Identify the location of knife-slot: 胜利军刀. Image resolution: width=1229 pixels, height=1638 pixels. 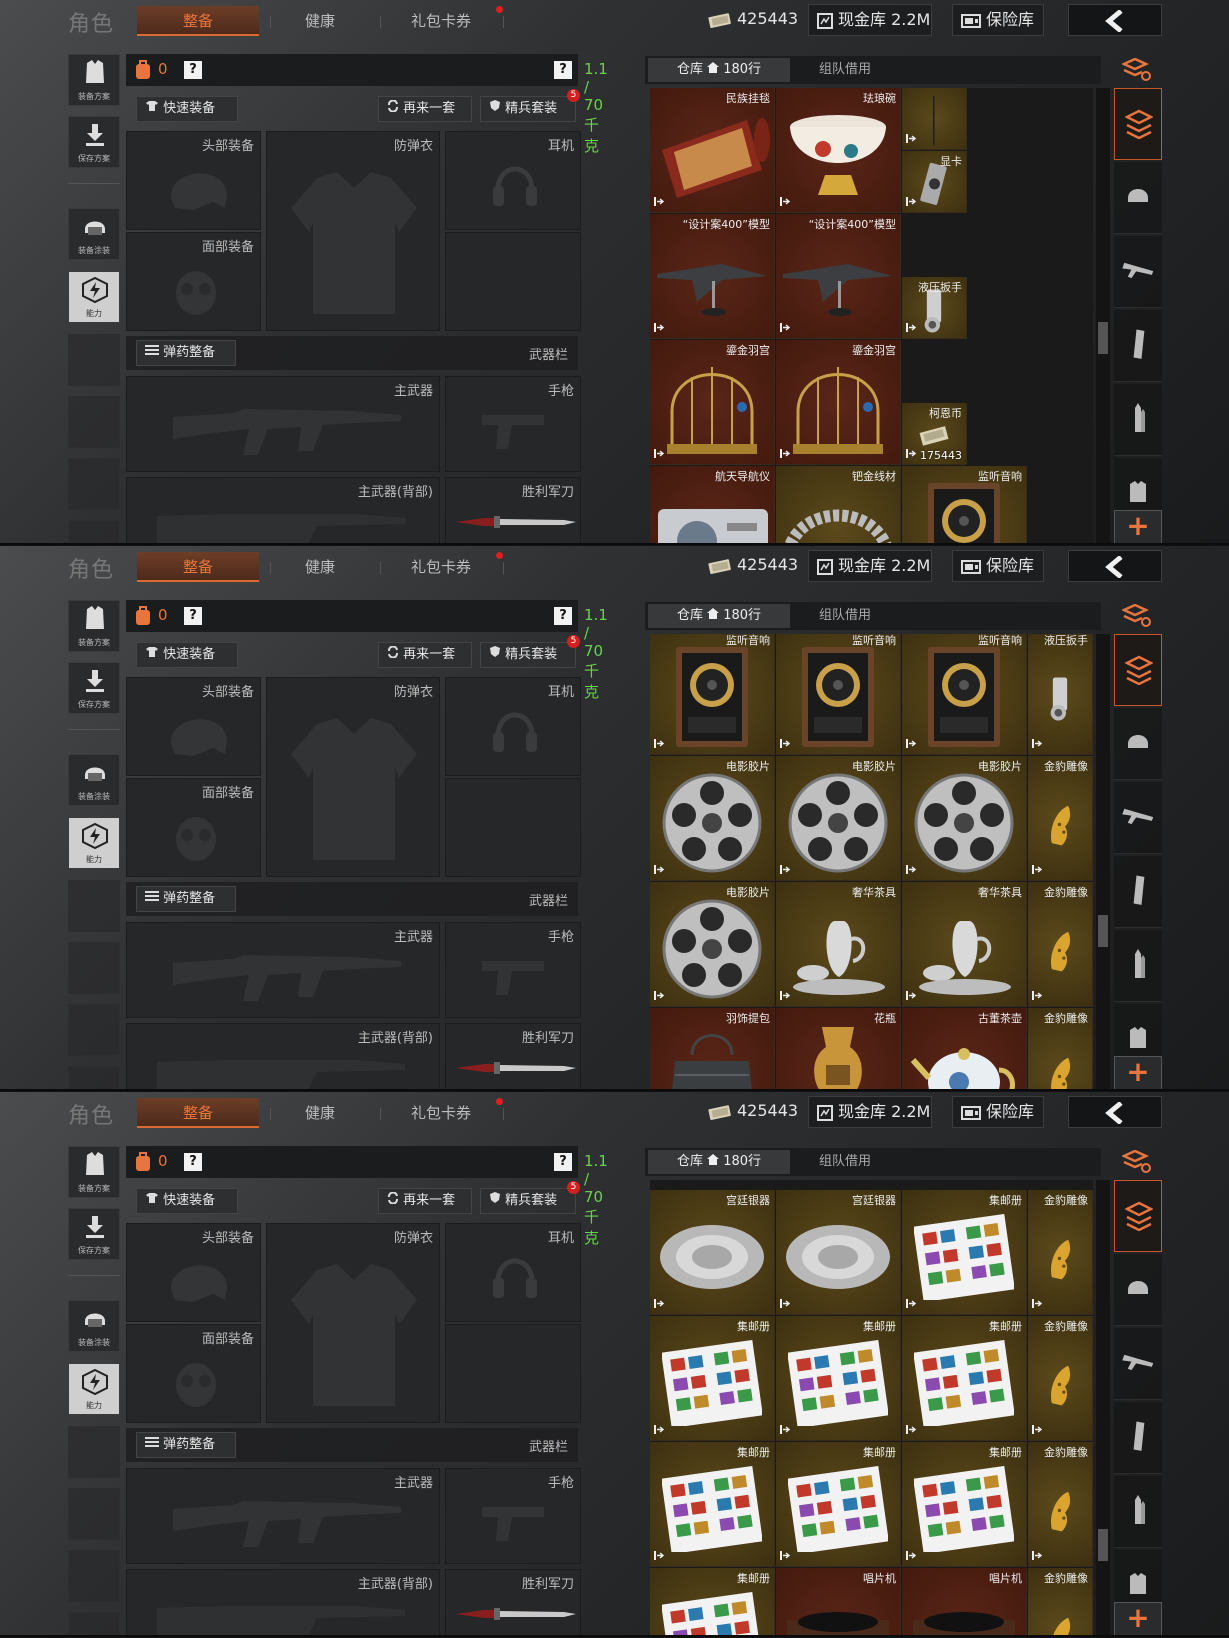
(513, 510).